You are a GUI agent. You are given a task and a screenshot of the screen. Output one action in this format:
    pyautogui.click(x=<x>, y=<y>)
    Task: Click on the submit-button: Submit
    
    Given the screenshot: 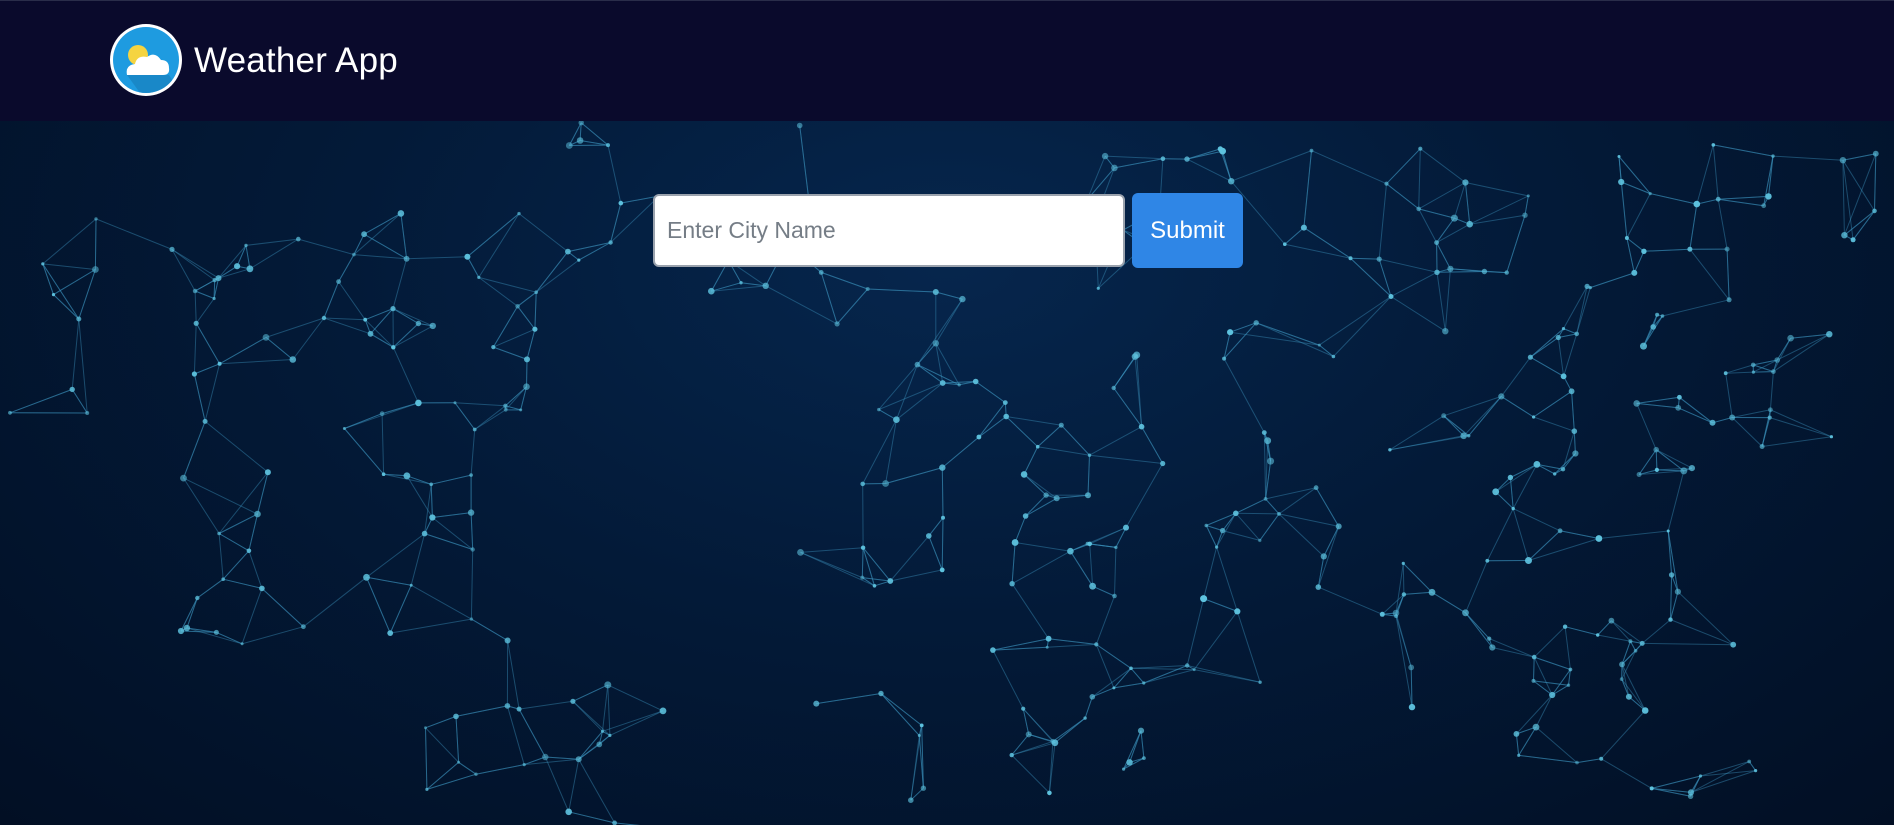 What is the action you would take?
    pyautogui.click(x=1187, y=230)
    